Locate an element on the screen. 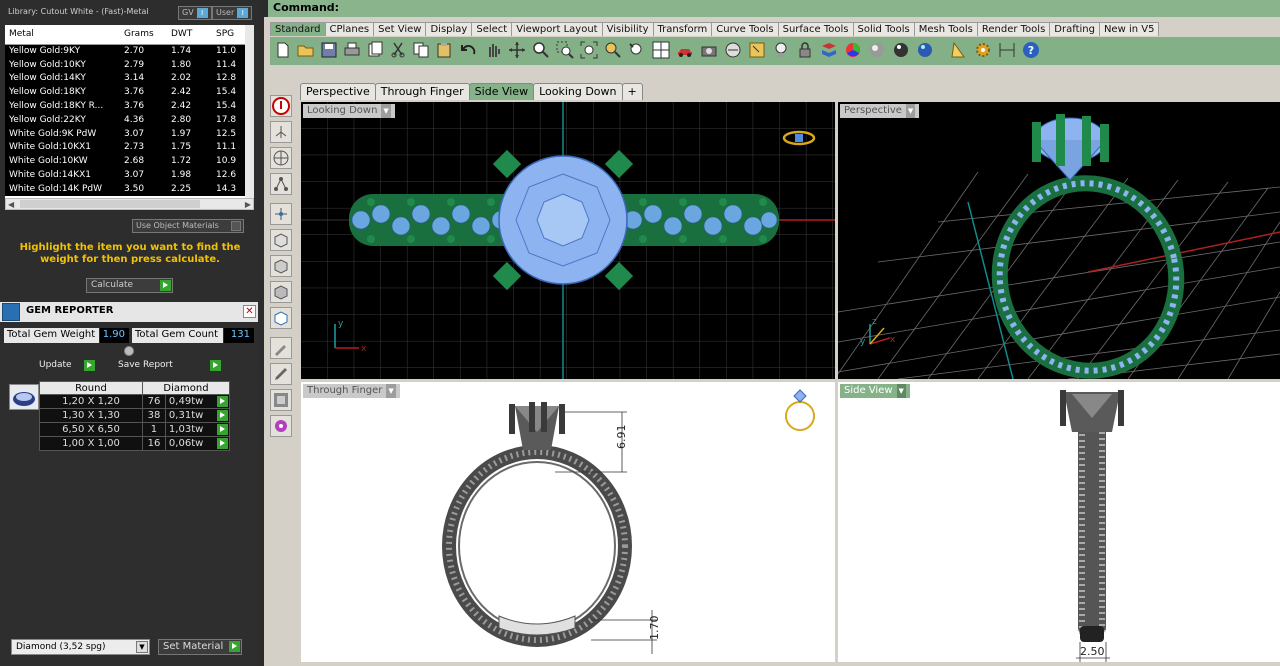  car-icon is located at coordinates (685, 50).